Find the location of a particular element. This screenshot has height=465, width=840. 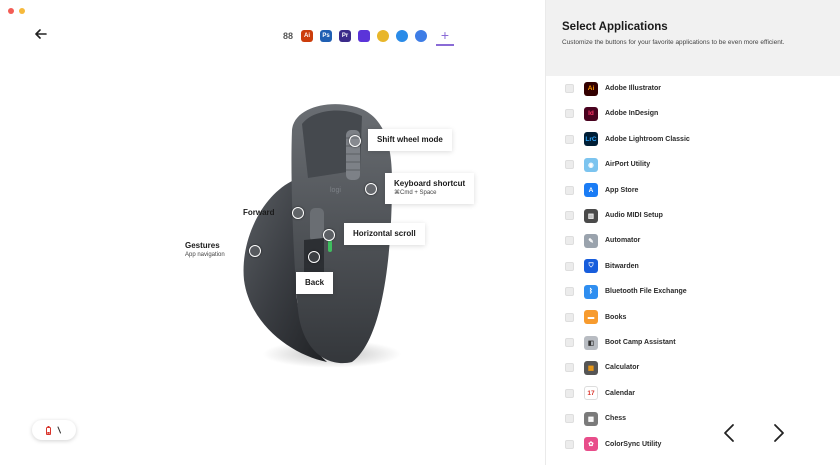

grid-icon: 88 is located at coordinates (287, 36).